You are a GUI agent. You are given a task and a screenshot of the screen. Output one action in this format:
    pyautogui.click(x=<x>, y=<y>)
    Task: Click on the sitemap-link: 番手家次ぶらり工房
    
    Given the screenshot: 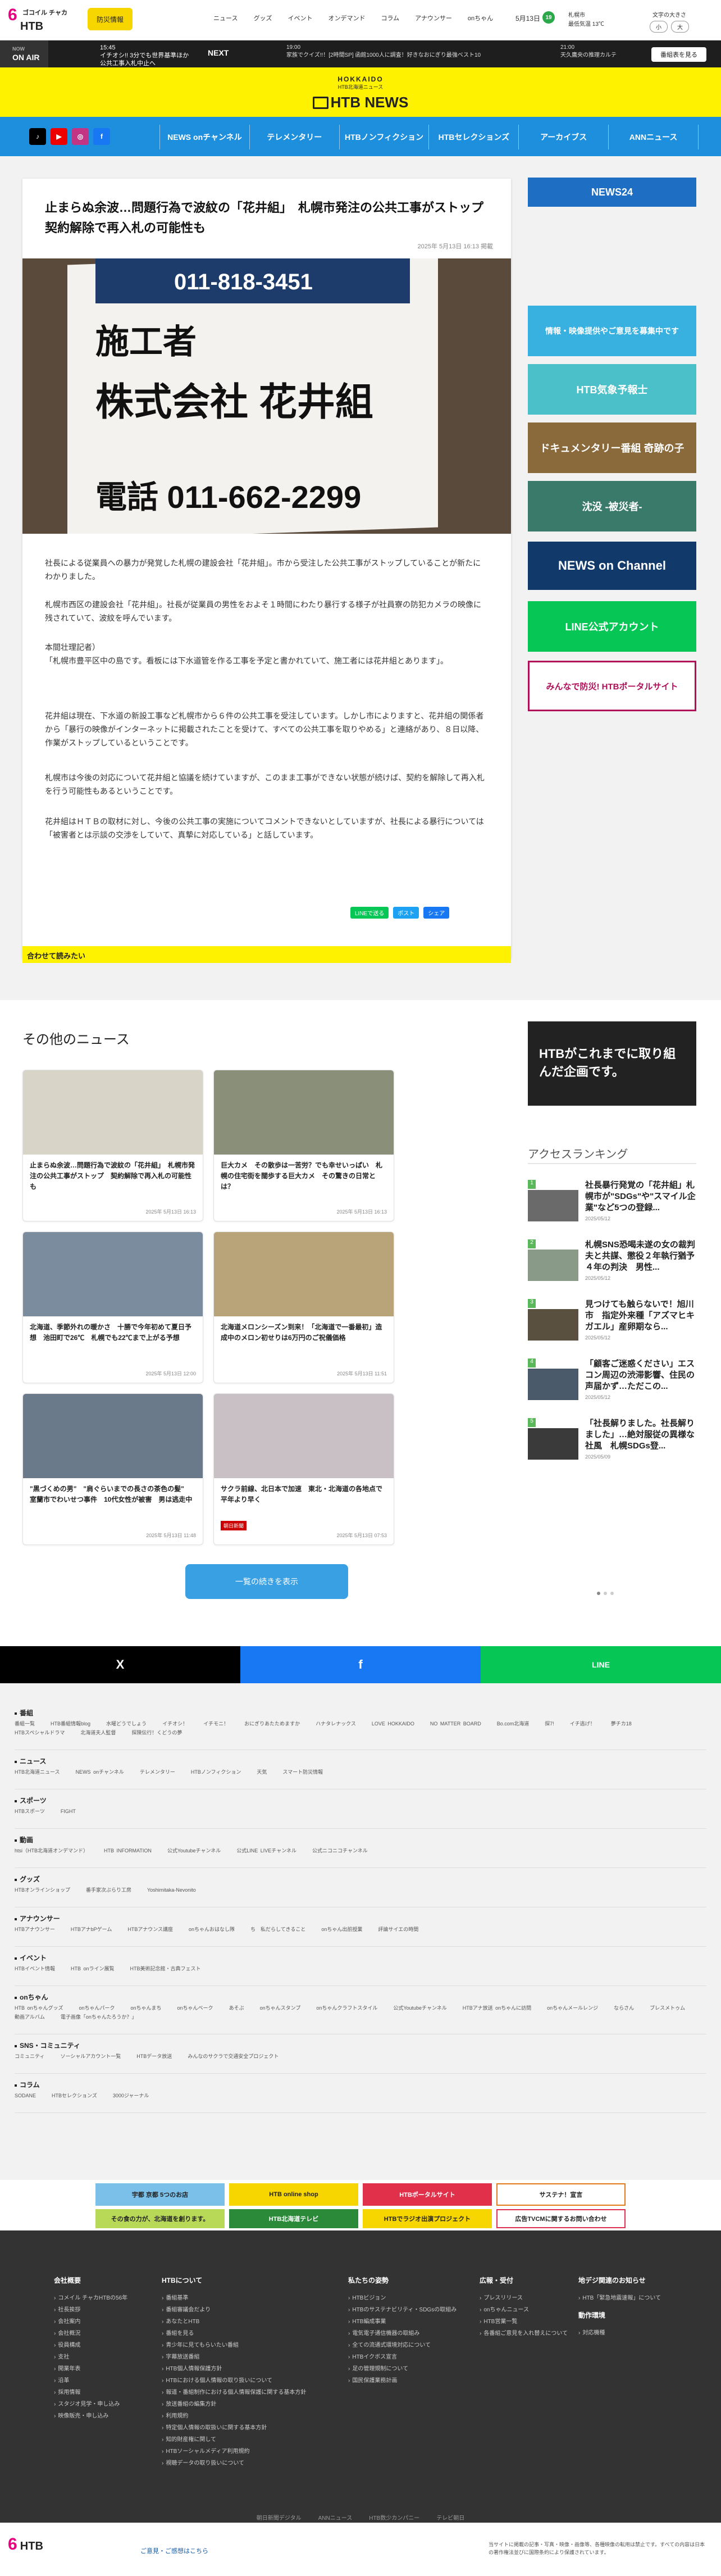 What is the action you would take?
    pyautogui.click(x=109, y=1890)
    